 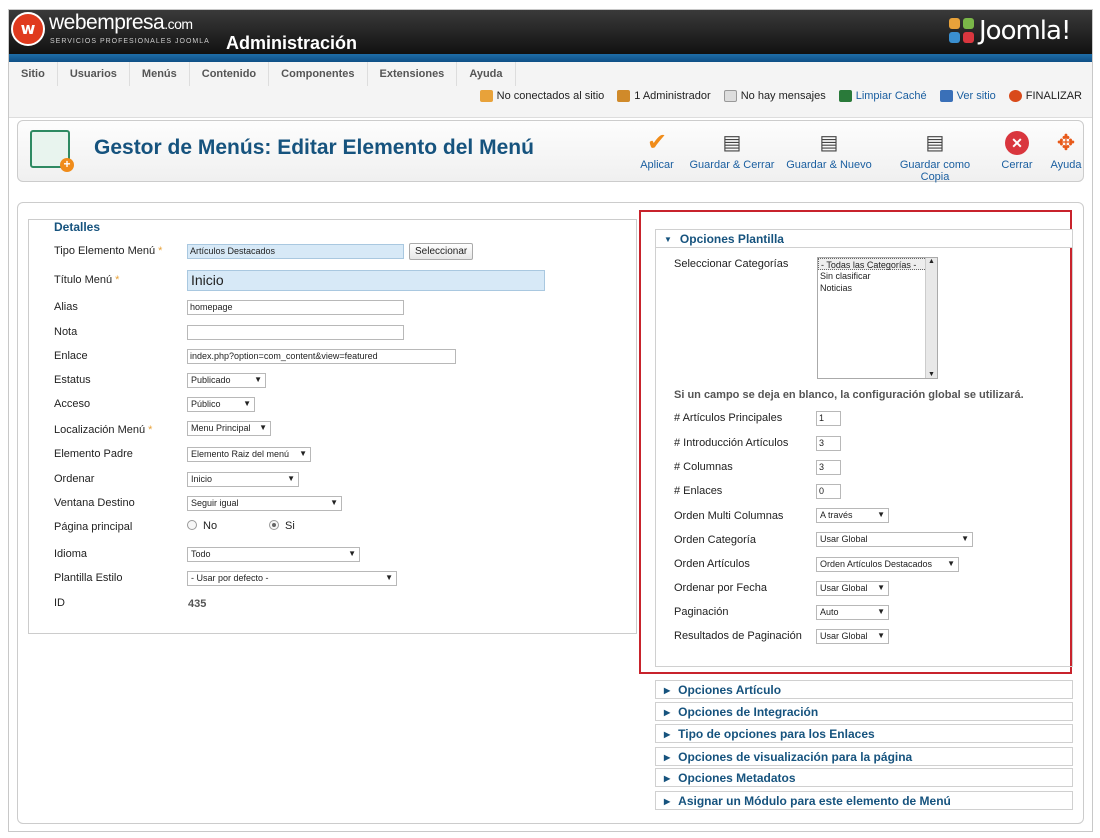 What do you see at coordinates (876, 564) in the screenshot?
I see `art-order-select-value: Orden Artículos Destacados` at bounding box center [876, 564].